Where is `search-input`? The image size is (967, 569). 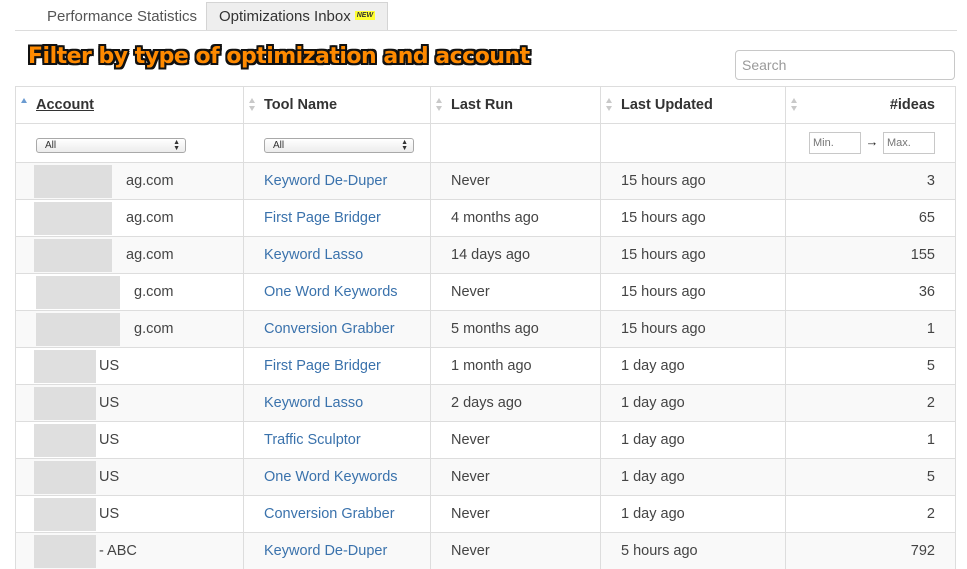
search-input is located at coordinates (845, 65).